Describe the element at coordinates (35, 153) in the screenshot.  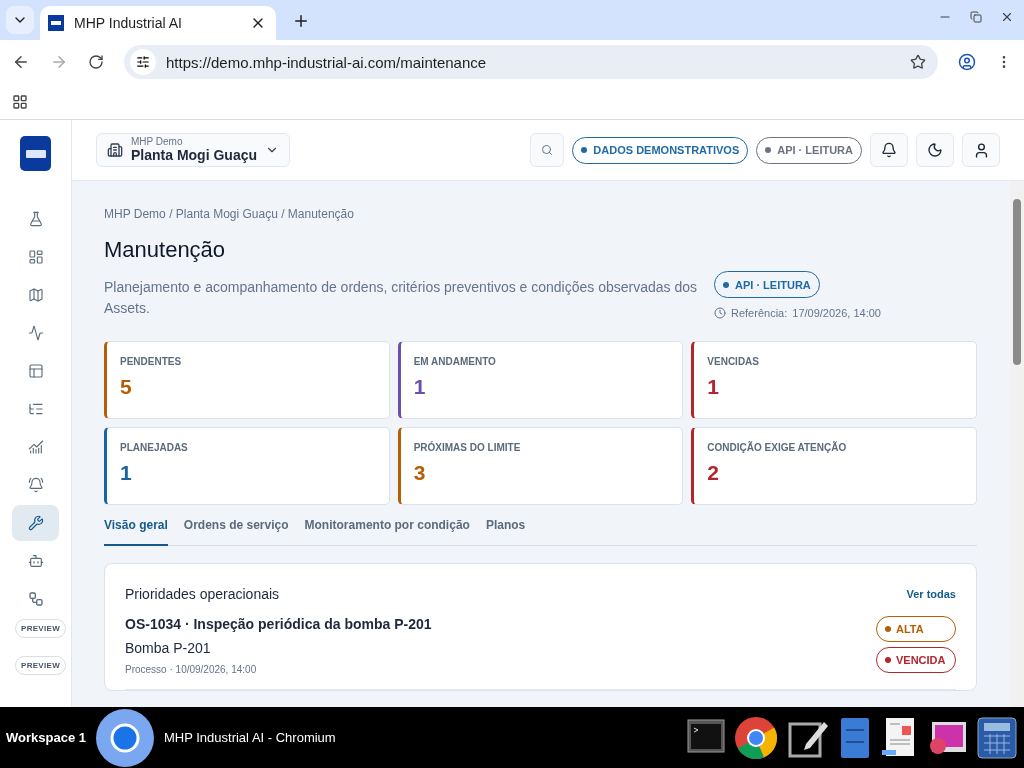
I see `logo-icon` at that location.